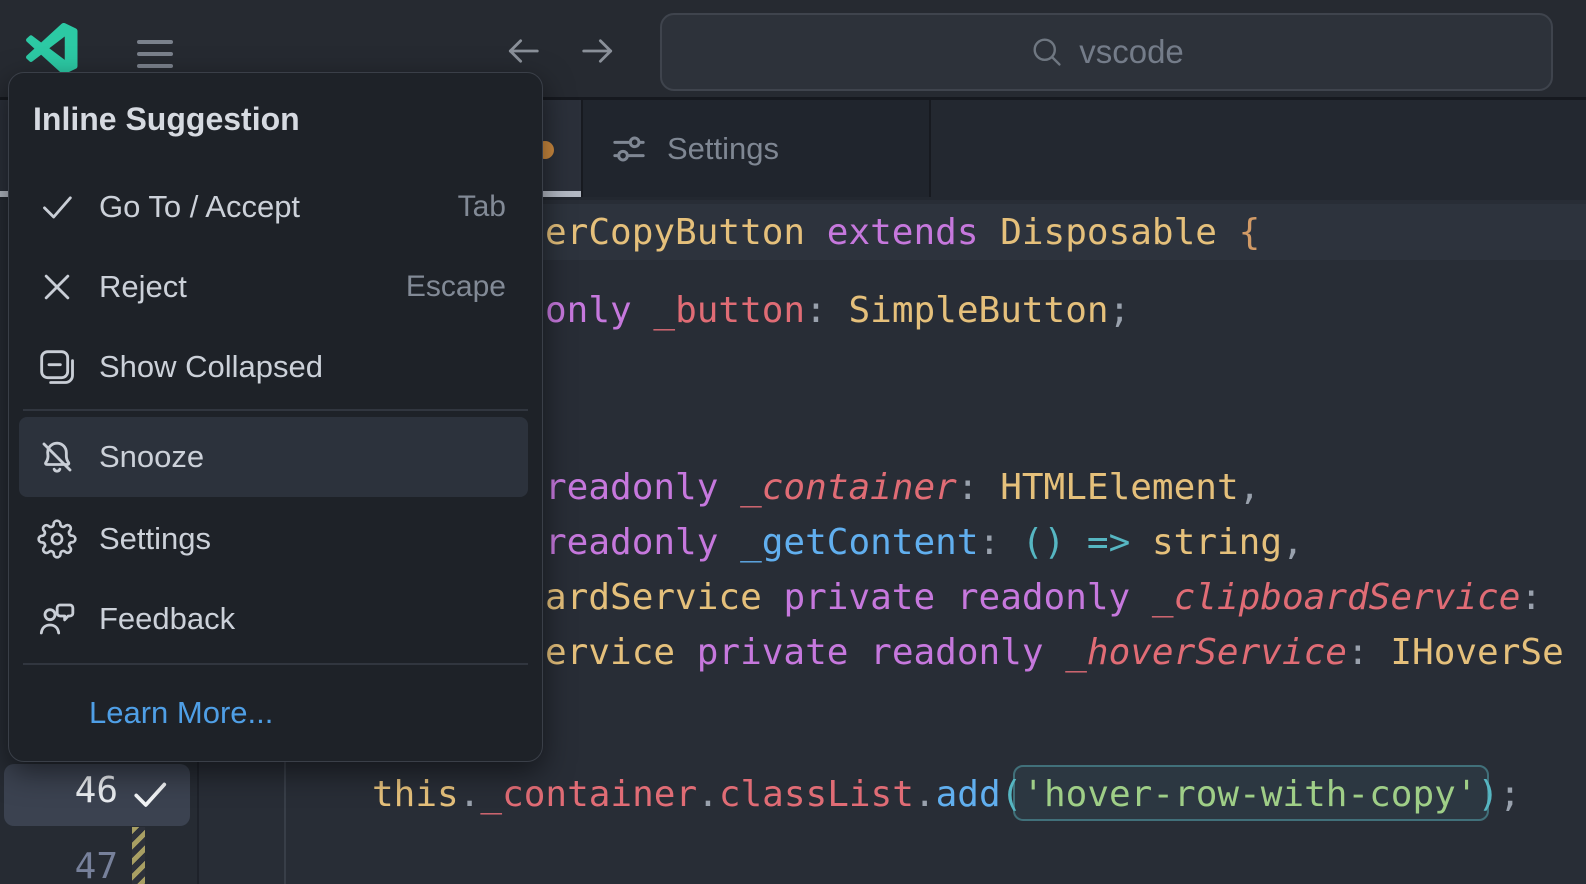 Image resolution: width=1586 pixels, height=884 pixels. I want to click on menu-item-reject: Reject Escape, so click(275, 287).